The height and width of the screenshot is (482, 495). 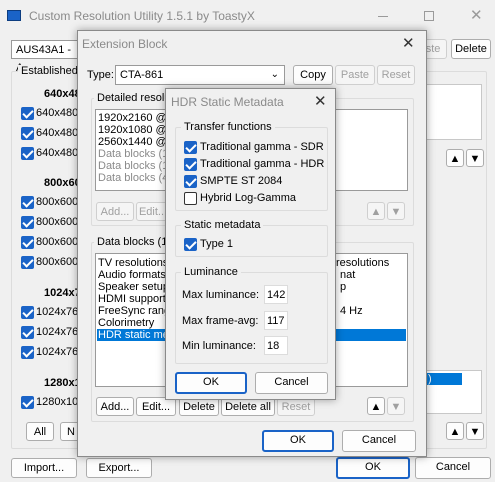 I want to click on main-cancel-button: Cancel, so click(x=453, y=468).